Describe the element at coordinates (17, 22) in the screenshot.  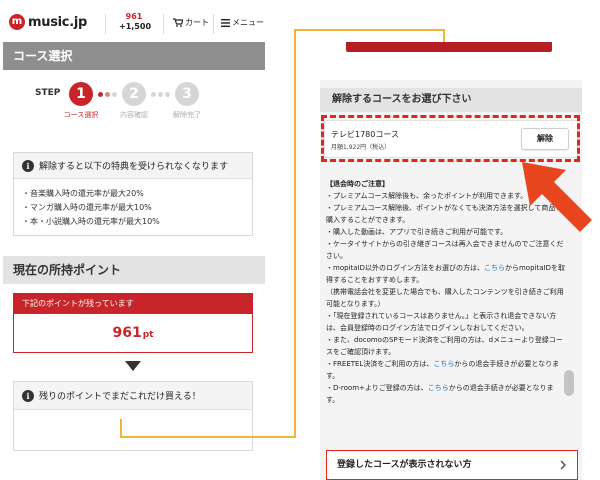
I see `logo-mark: m` at that location.